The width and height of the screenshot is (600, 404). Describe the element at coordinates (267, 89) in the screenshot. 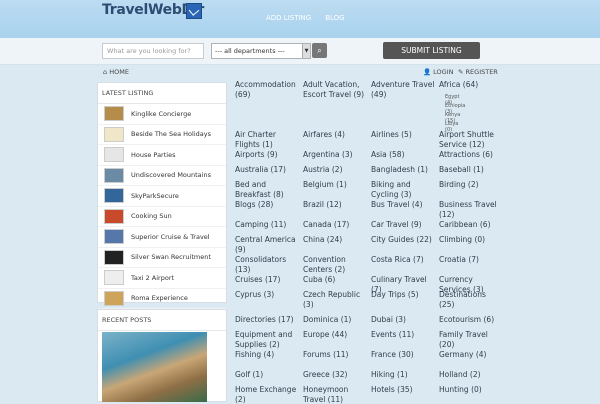

I see `category-link: Accommodation (69)` at that location.